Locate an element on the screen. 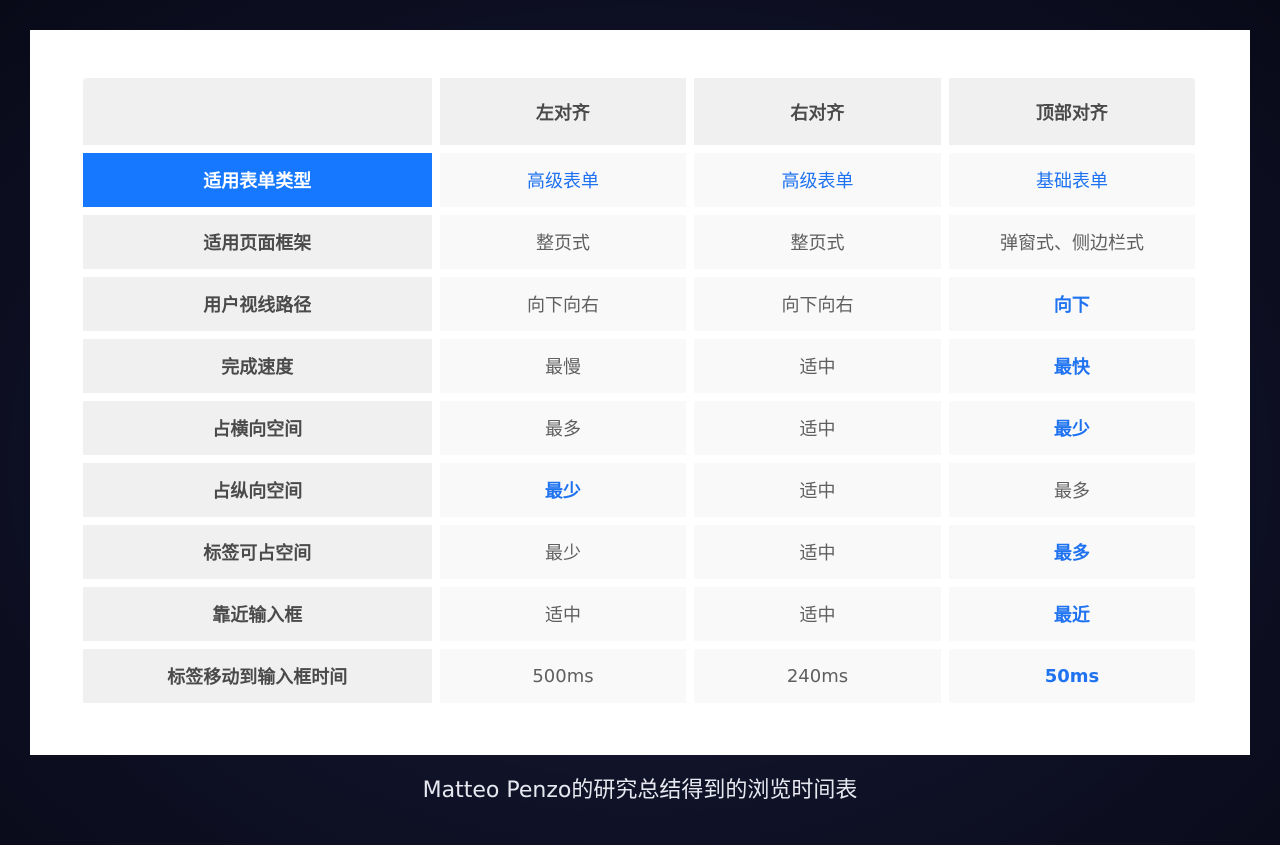 The image size is (1280, 845). row-label: 用户视线路径 is located at coordinates (257, 304).